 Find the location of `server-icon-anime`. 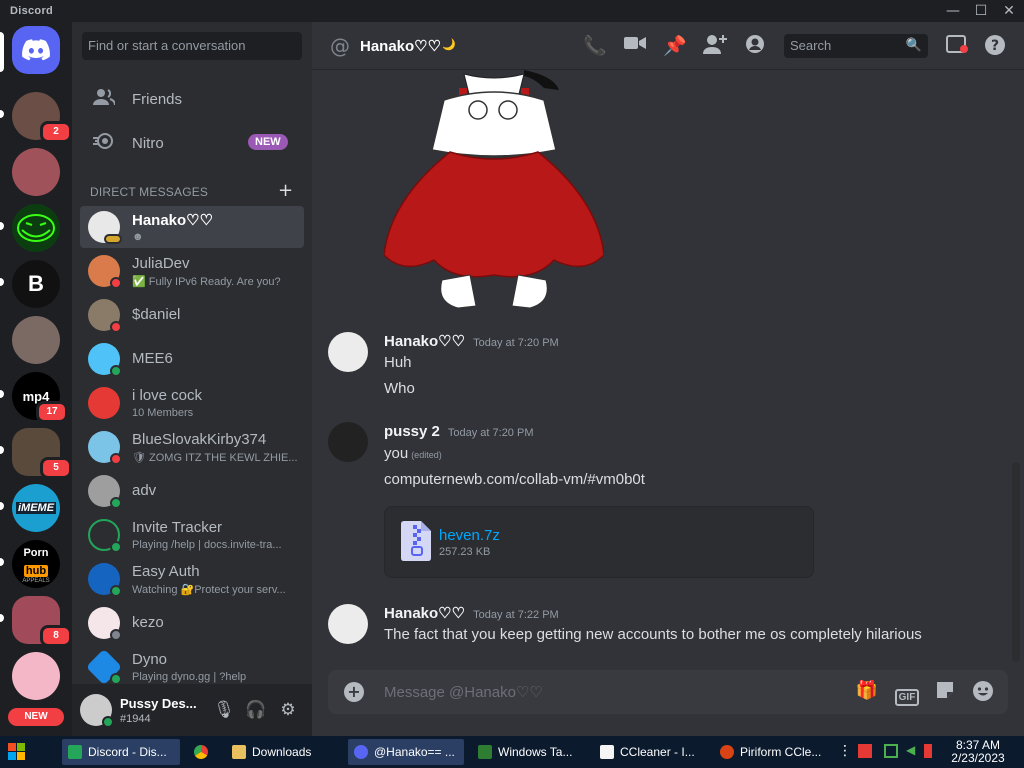

server-icon-anime is located at coordinates (36, 676).